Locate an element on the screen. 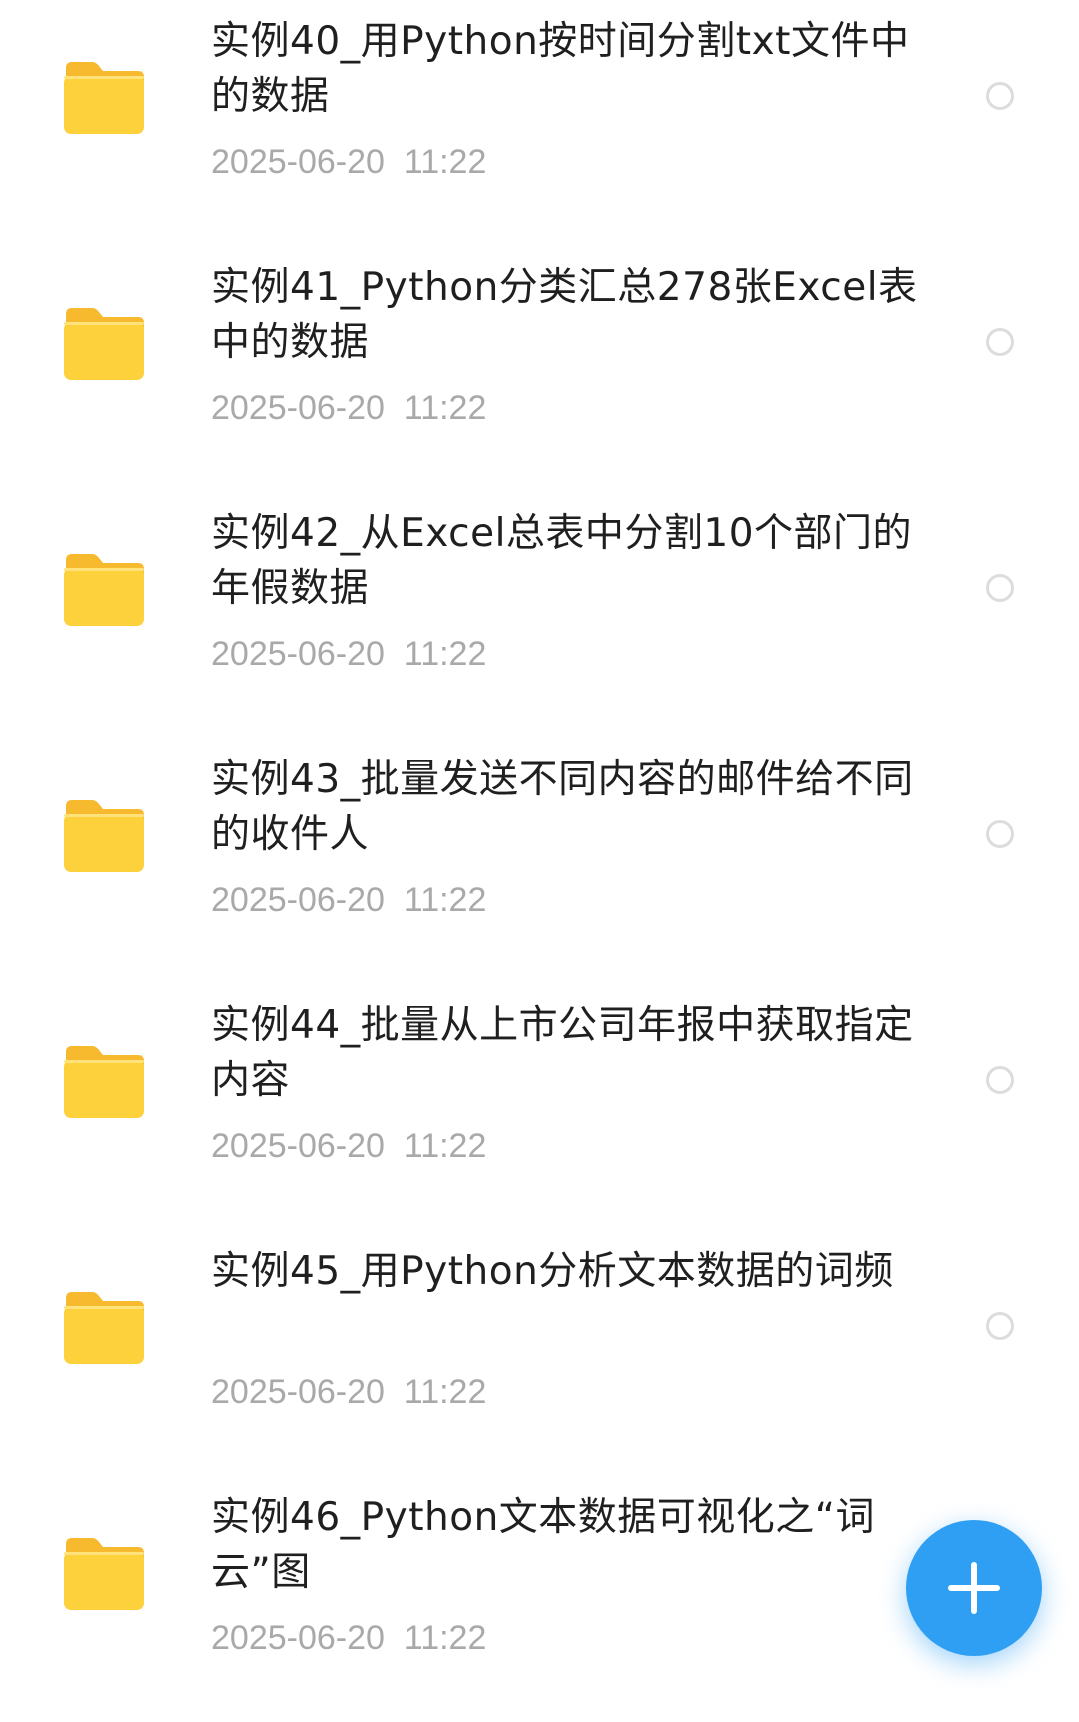  file-name: 实例45_用Python分析文本数据的词频 is located at coordinates (552, 1271).